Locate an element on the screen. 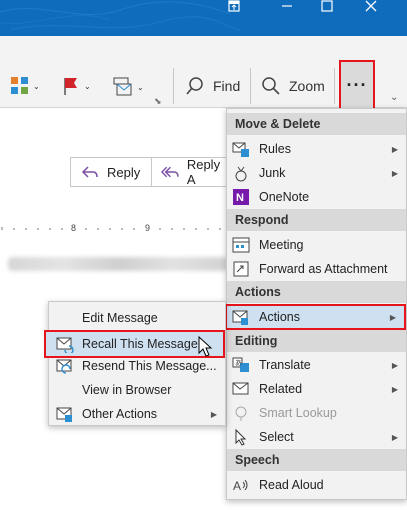  menu-item-label: Junk is located at coordinates (272, 173).